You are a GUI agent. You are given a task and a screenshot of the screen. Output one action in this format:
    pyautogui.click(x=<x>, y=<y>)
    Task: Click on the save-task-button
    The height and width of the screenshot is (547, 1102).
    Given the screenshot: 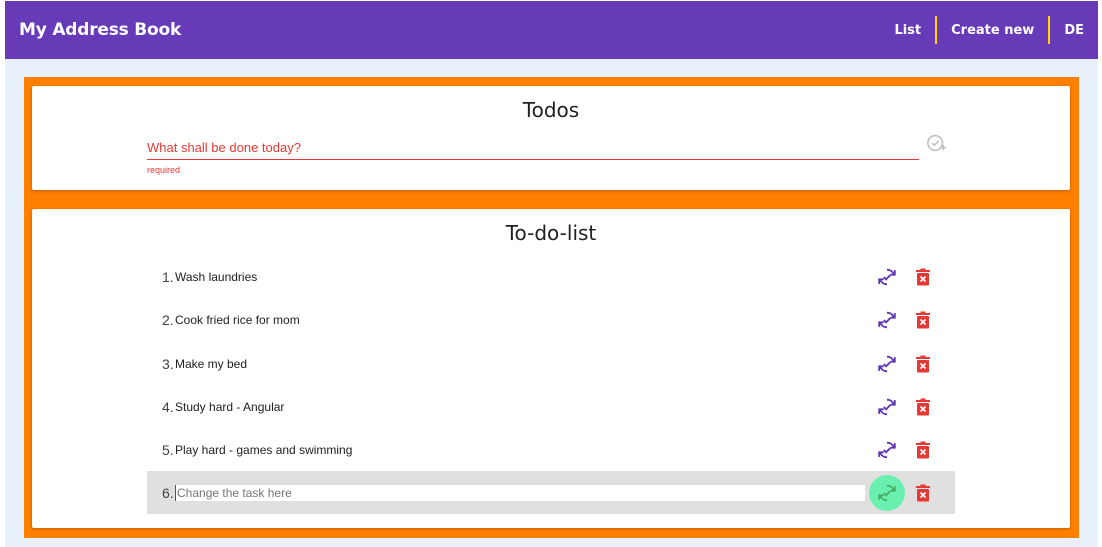 What is the action you would take?
    pyautogui.click(x=887, y=492)
    